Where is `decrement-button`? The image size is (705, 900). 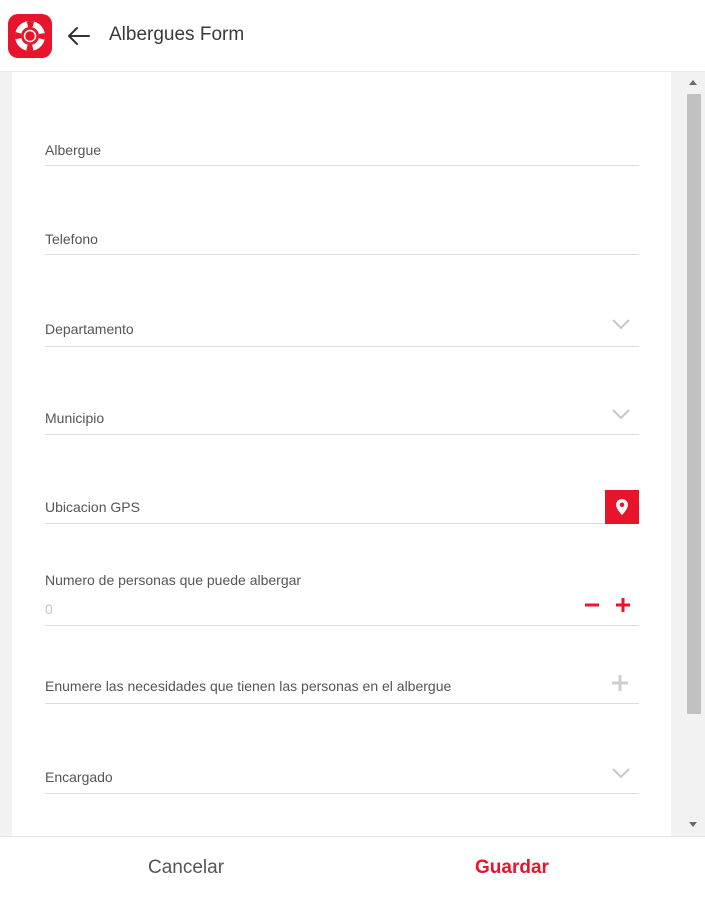
decrement-button is located at coordinates (592, 605).